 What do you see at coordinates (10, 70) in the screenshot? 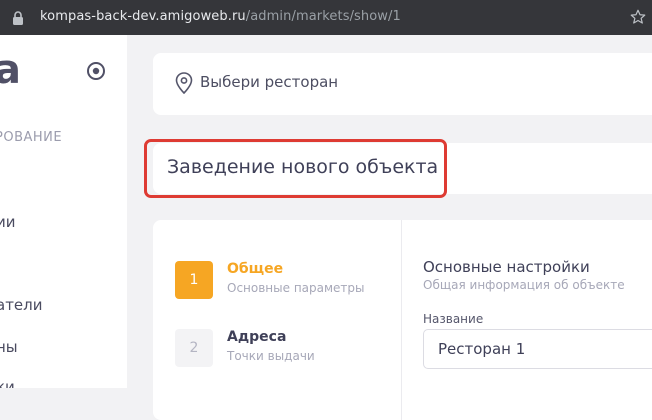
I see `brand-logo: a` at bounding box center [10, 70].